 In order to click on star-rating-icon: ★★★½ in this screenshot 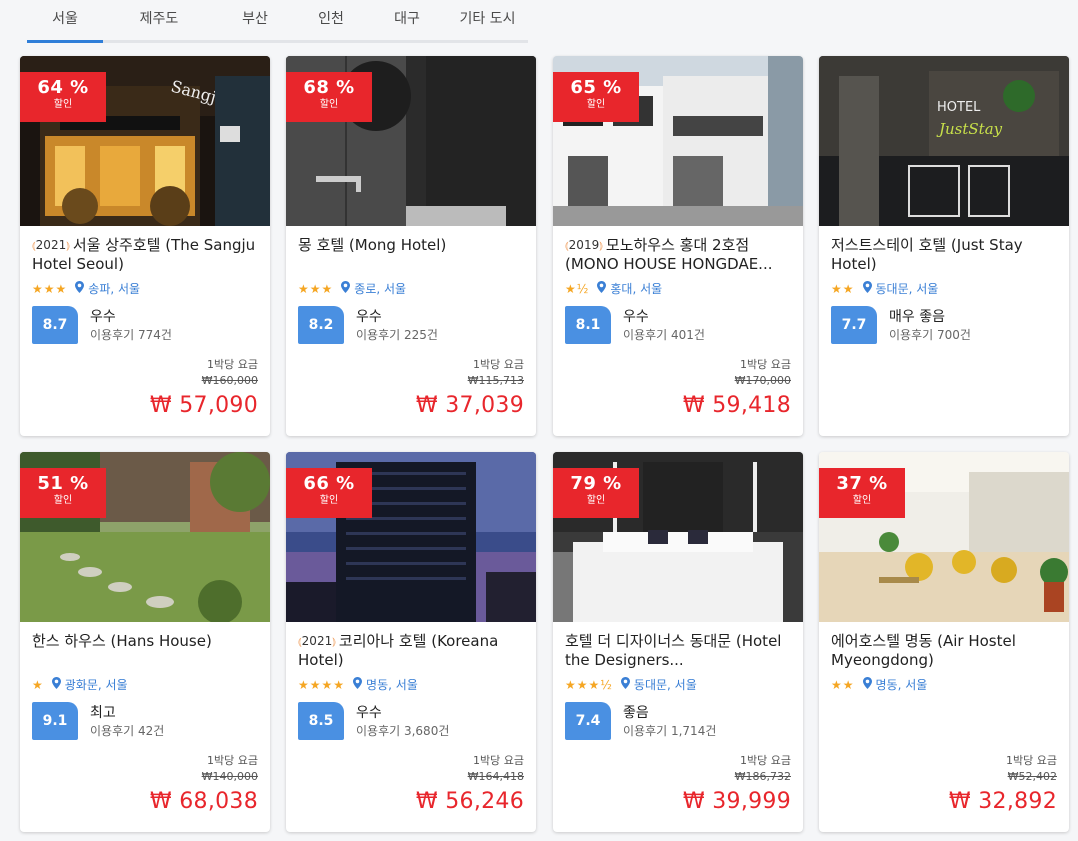, I will do `click(589, 684)`.